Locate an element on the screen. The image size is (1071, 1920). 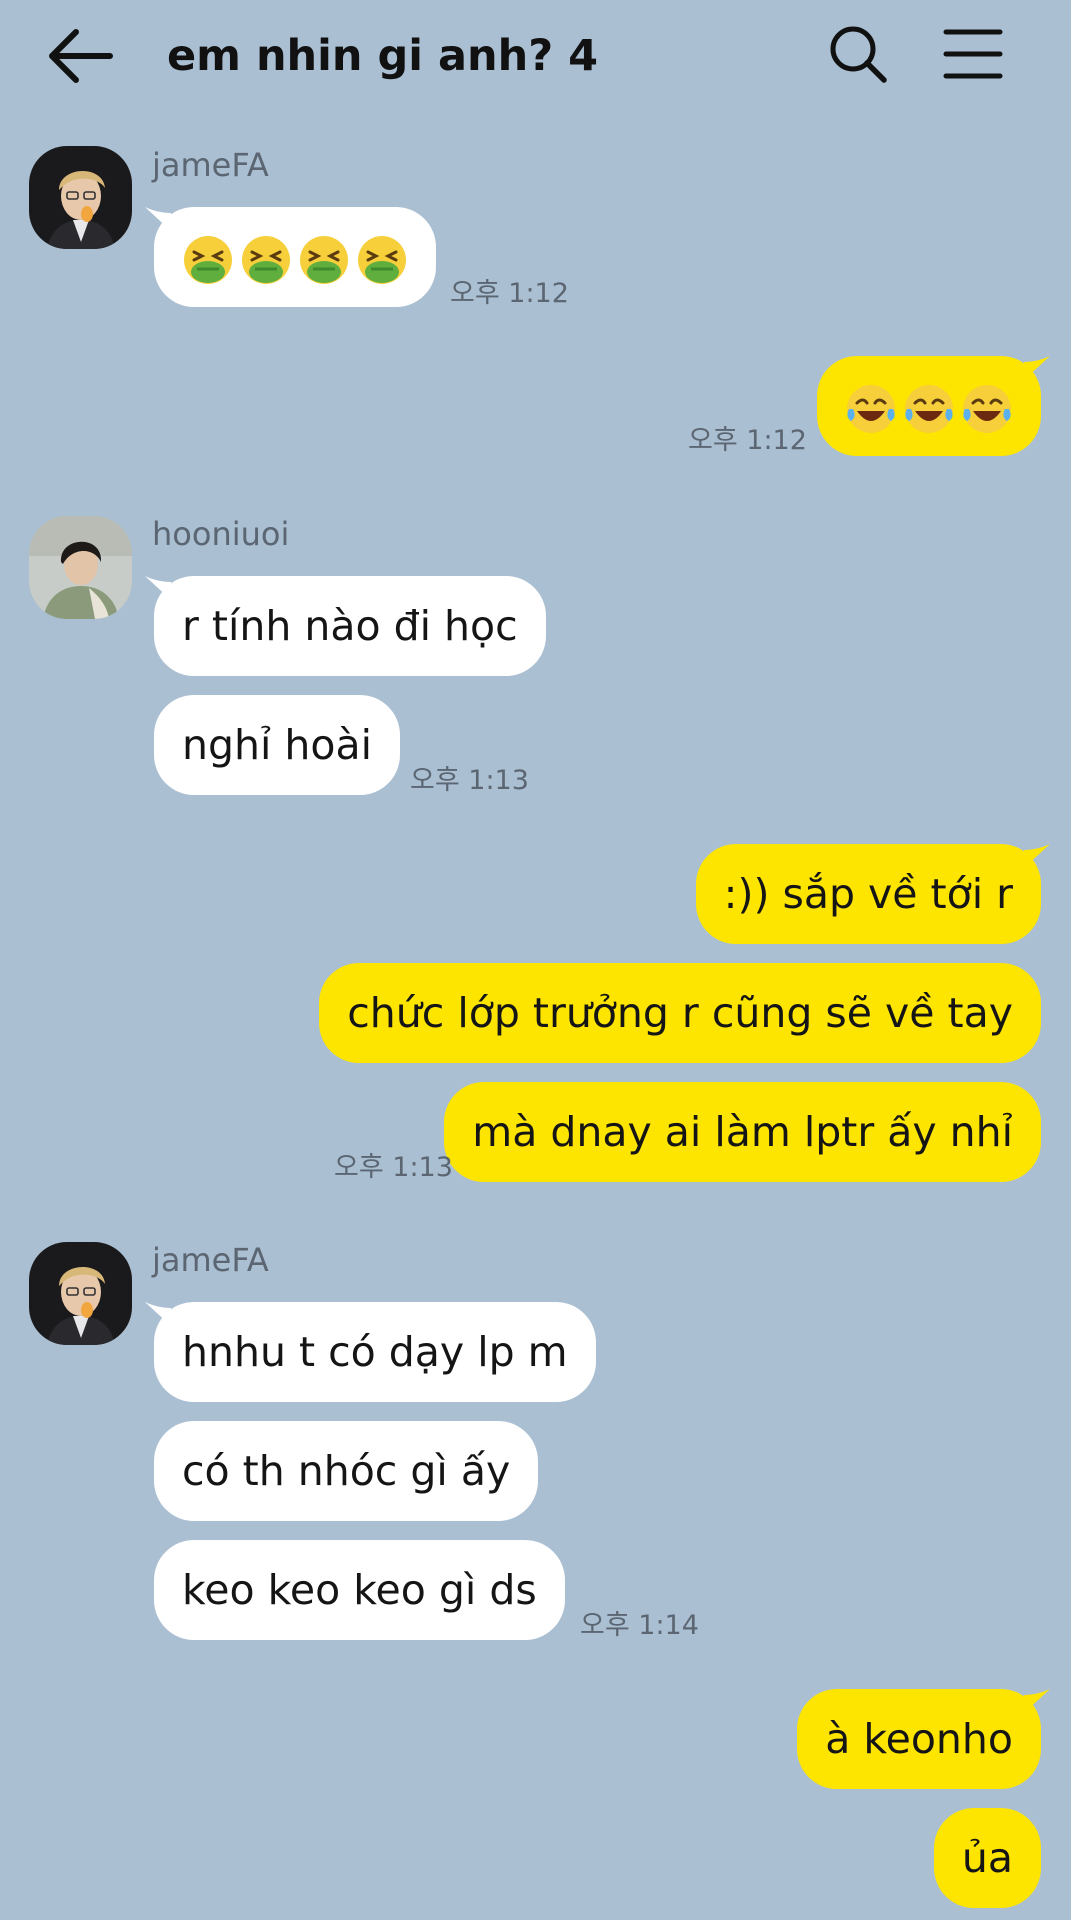
message-bubble: keo keo keo gì ds is located at coordinates (359, 1590).